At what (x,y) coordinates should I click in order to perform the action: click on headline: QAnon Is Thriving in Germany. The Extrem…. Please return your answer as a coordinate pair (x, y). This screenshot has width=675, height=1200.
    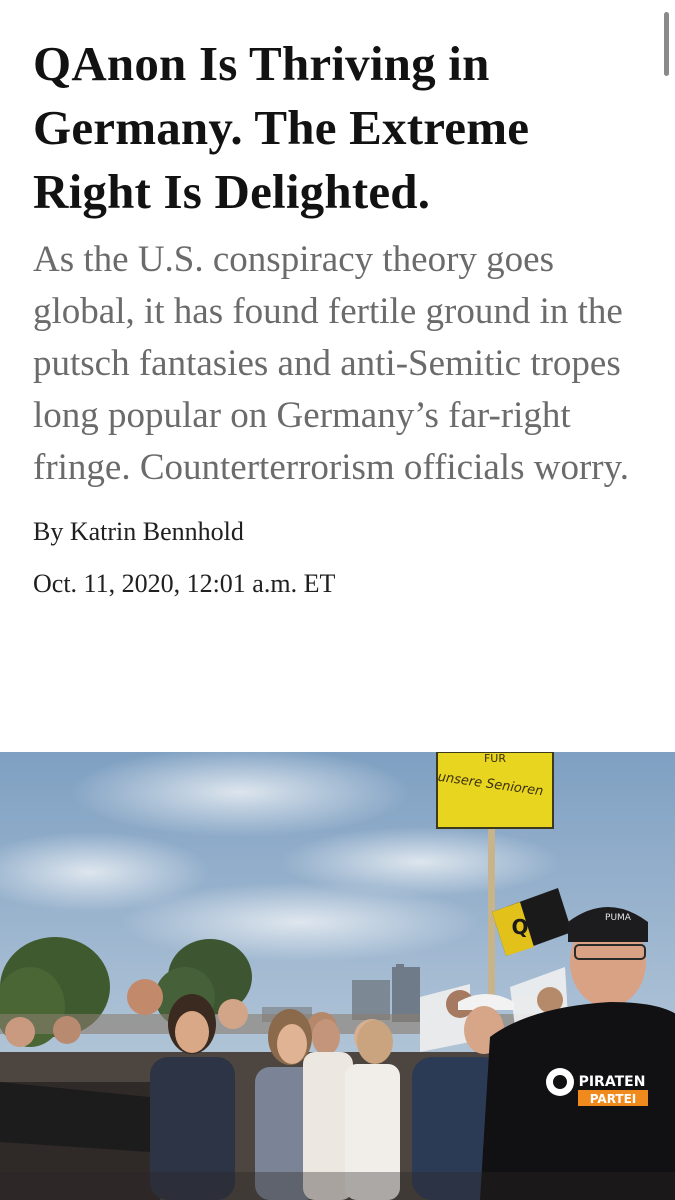
    Looking at the image, I should click on (281, 127).